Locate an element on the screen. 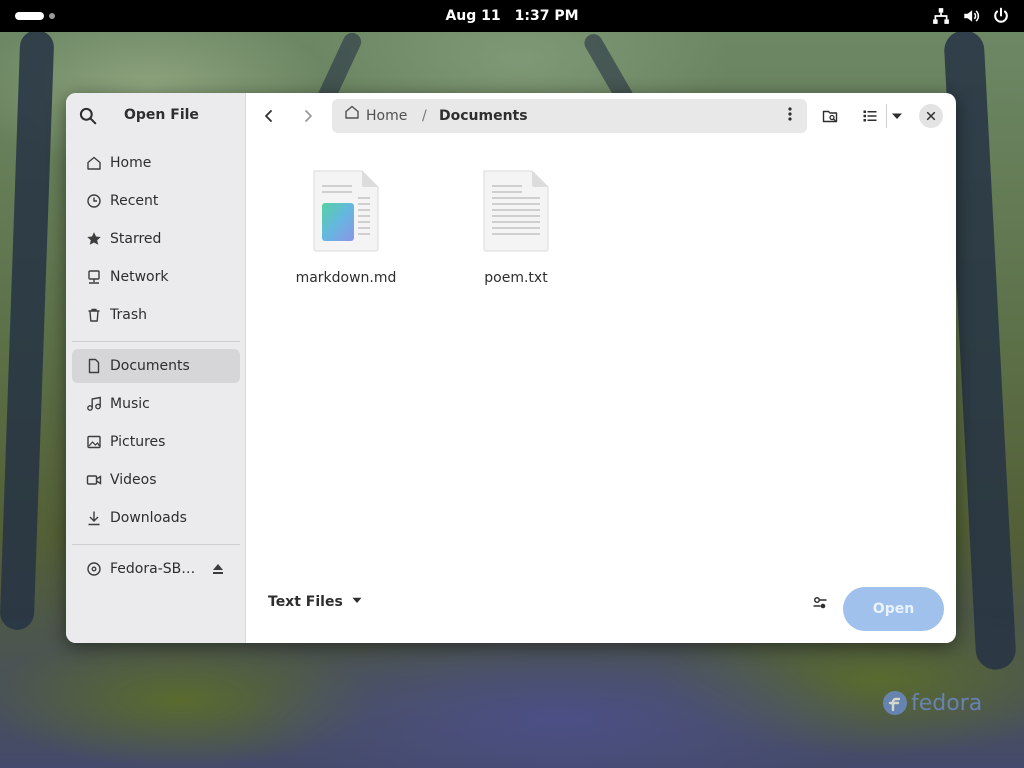 The height and width of the screenshot is (768, 1024). chevron-right-icon is located at coordinates (308, 116).